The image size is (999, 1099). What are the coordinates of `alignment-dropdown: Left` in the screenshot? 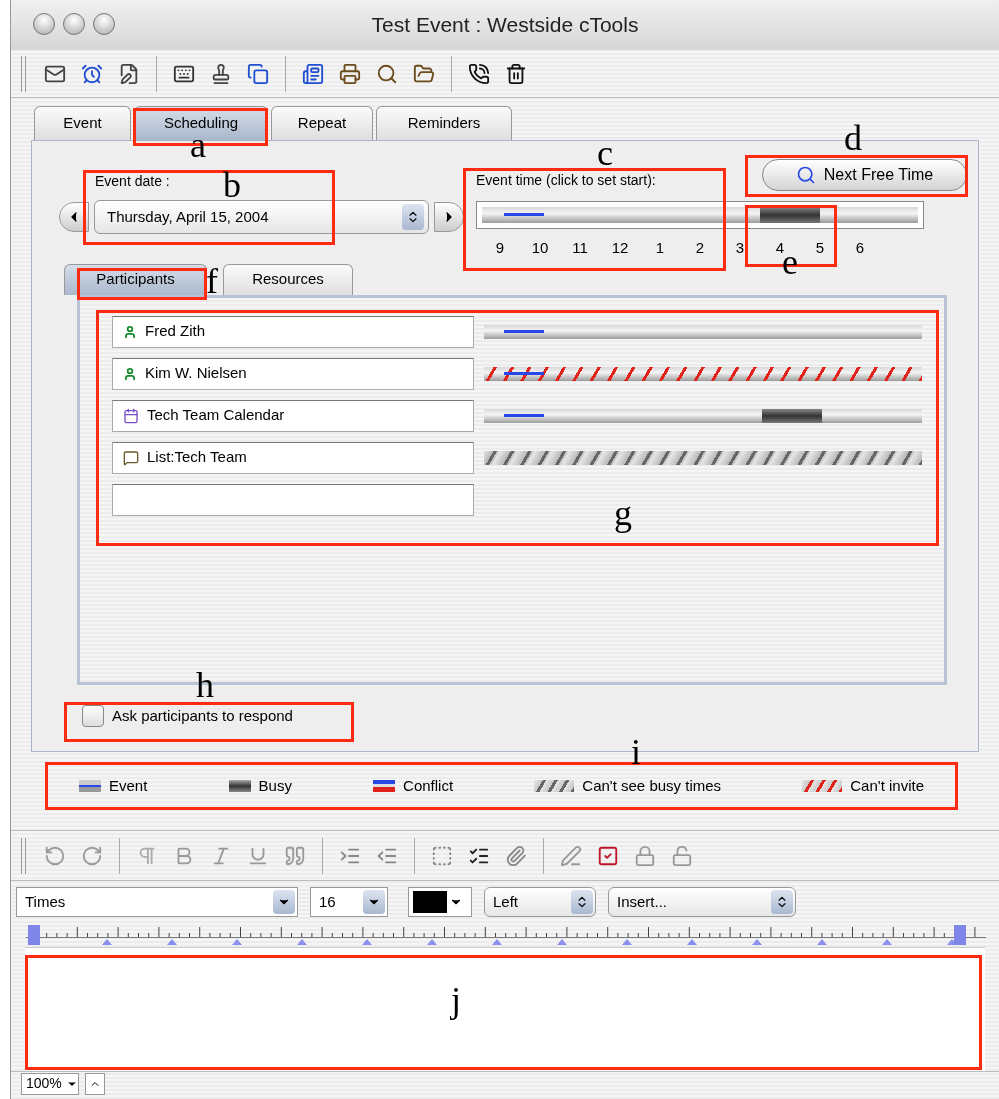 It's located at (540, 902).